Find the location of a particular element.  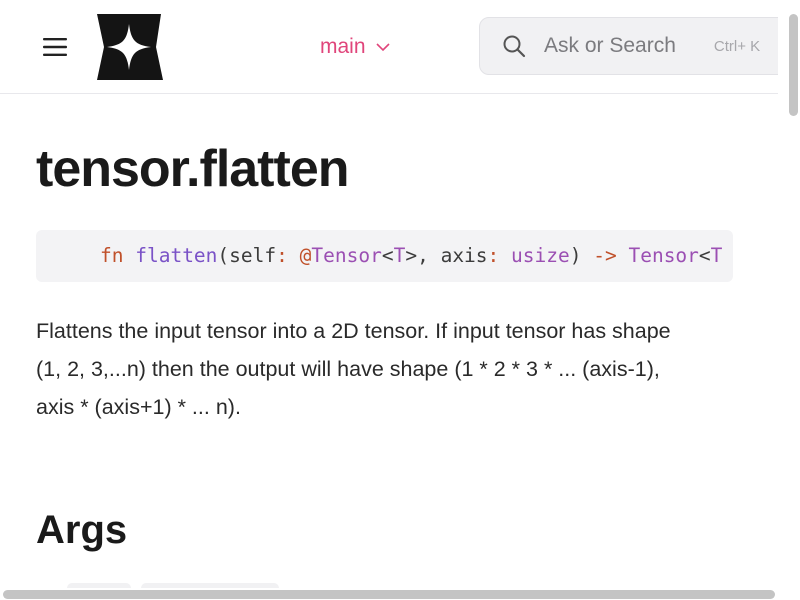

code-param-axis: axis is located at coordinates (464, 255).